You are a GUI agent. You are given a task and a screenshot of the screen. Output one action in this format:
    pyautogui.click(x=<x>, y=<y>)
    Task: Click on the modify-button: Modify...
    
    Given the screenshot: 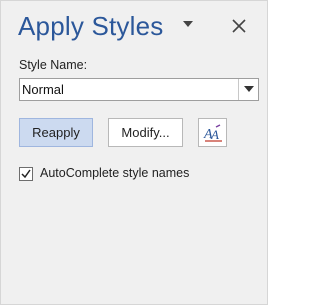 What is the action you would take?
    pyautogui.click(x=145, y=132)
    